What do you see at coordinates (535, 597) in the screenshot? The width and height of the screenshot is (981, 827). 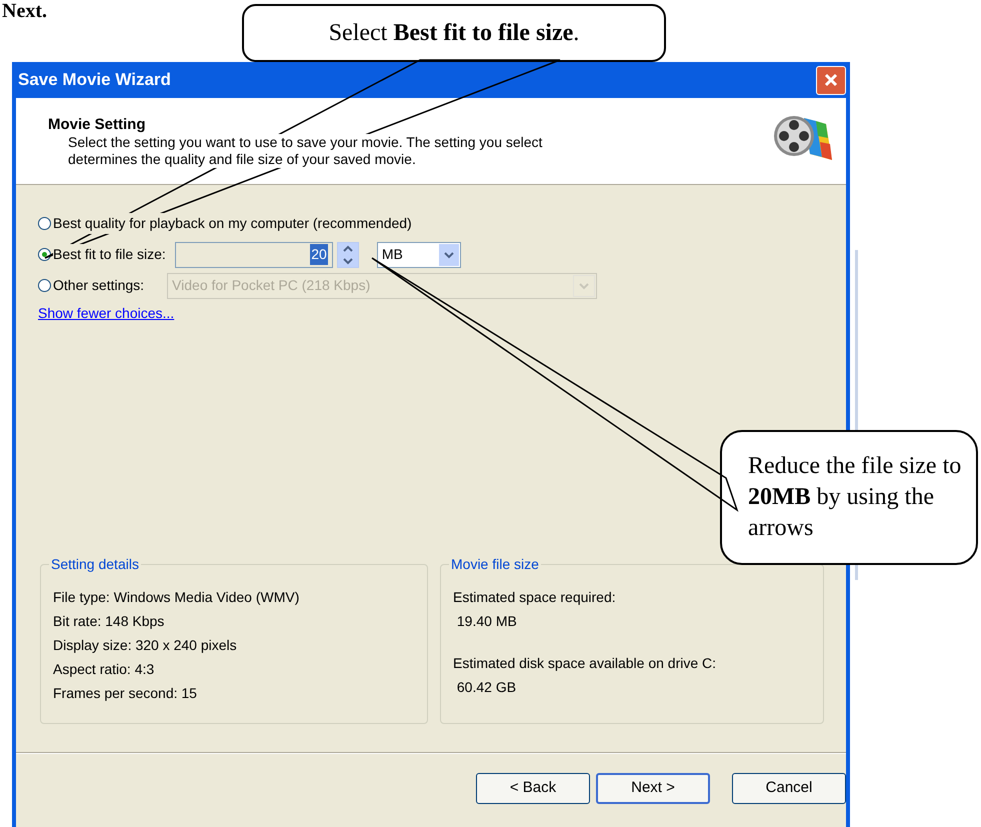 I see `detail-text: Estimated space required:` at bounding box center [535, 597].